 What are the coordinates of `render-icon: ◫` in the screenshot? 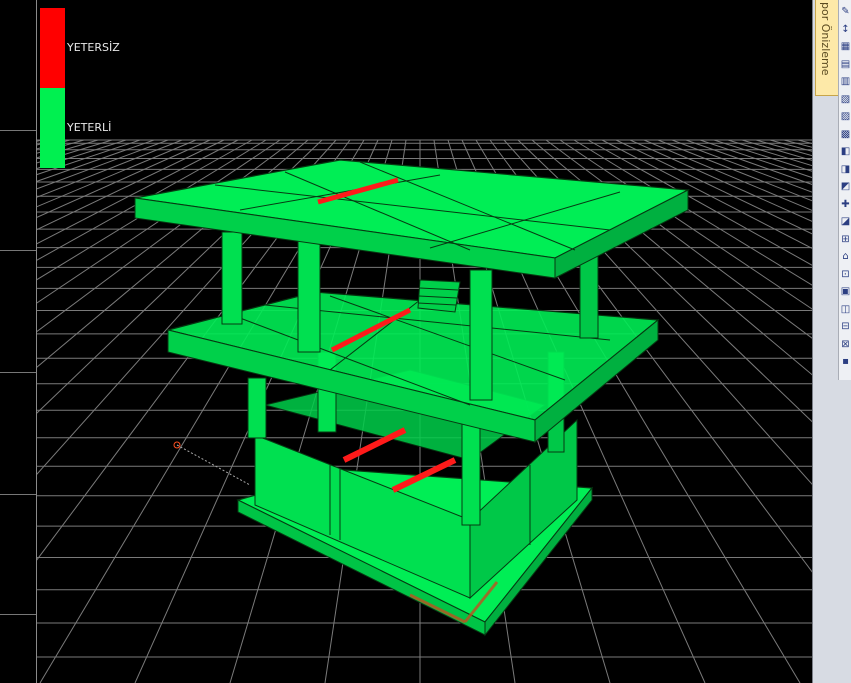 It's located at (845, 310).